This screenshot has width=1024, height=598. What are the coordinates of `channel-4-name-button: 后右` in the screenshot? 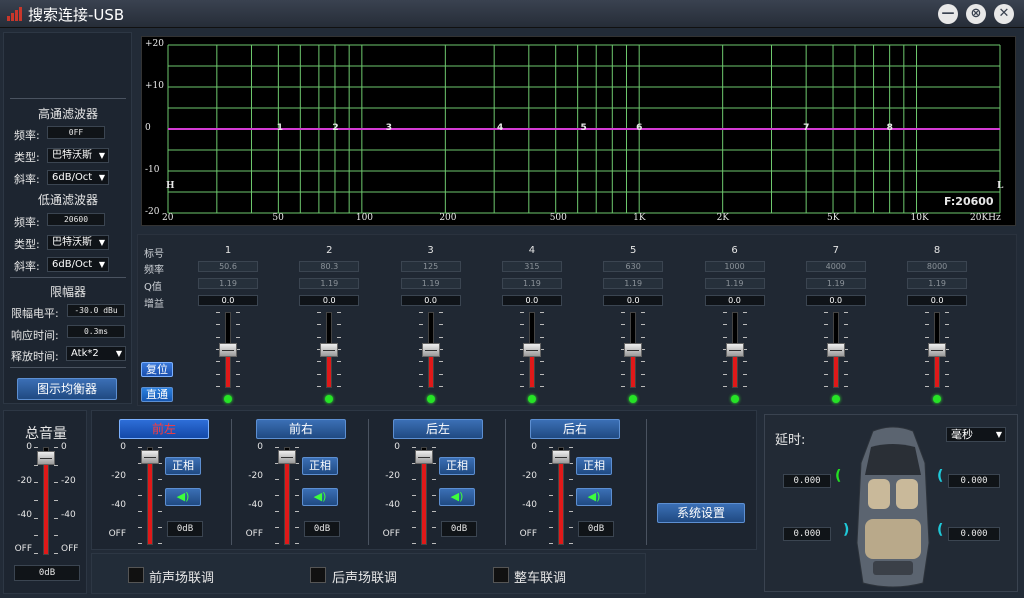 It's located at (575, 429).